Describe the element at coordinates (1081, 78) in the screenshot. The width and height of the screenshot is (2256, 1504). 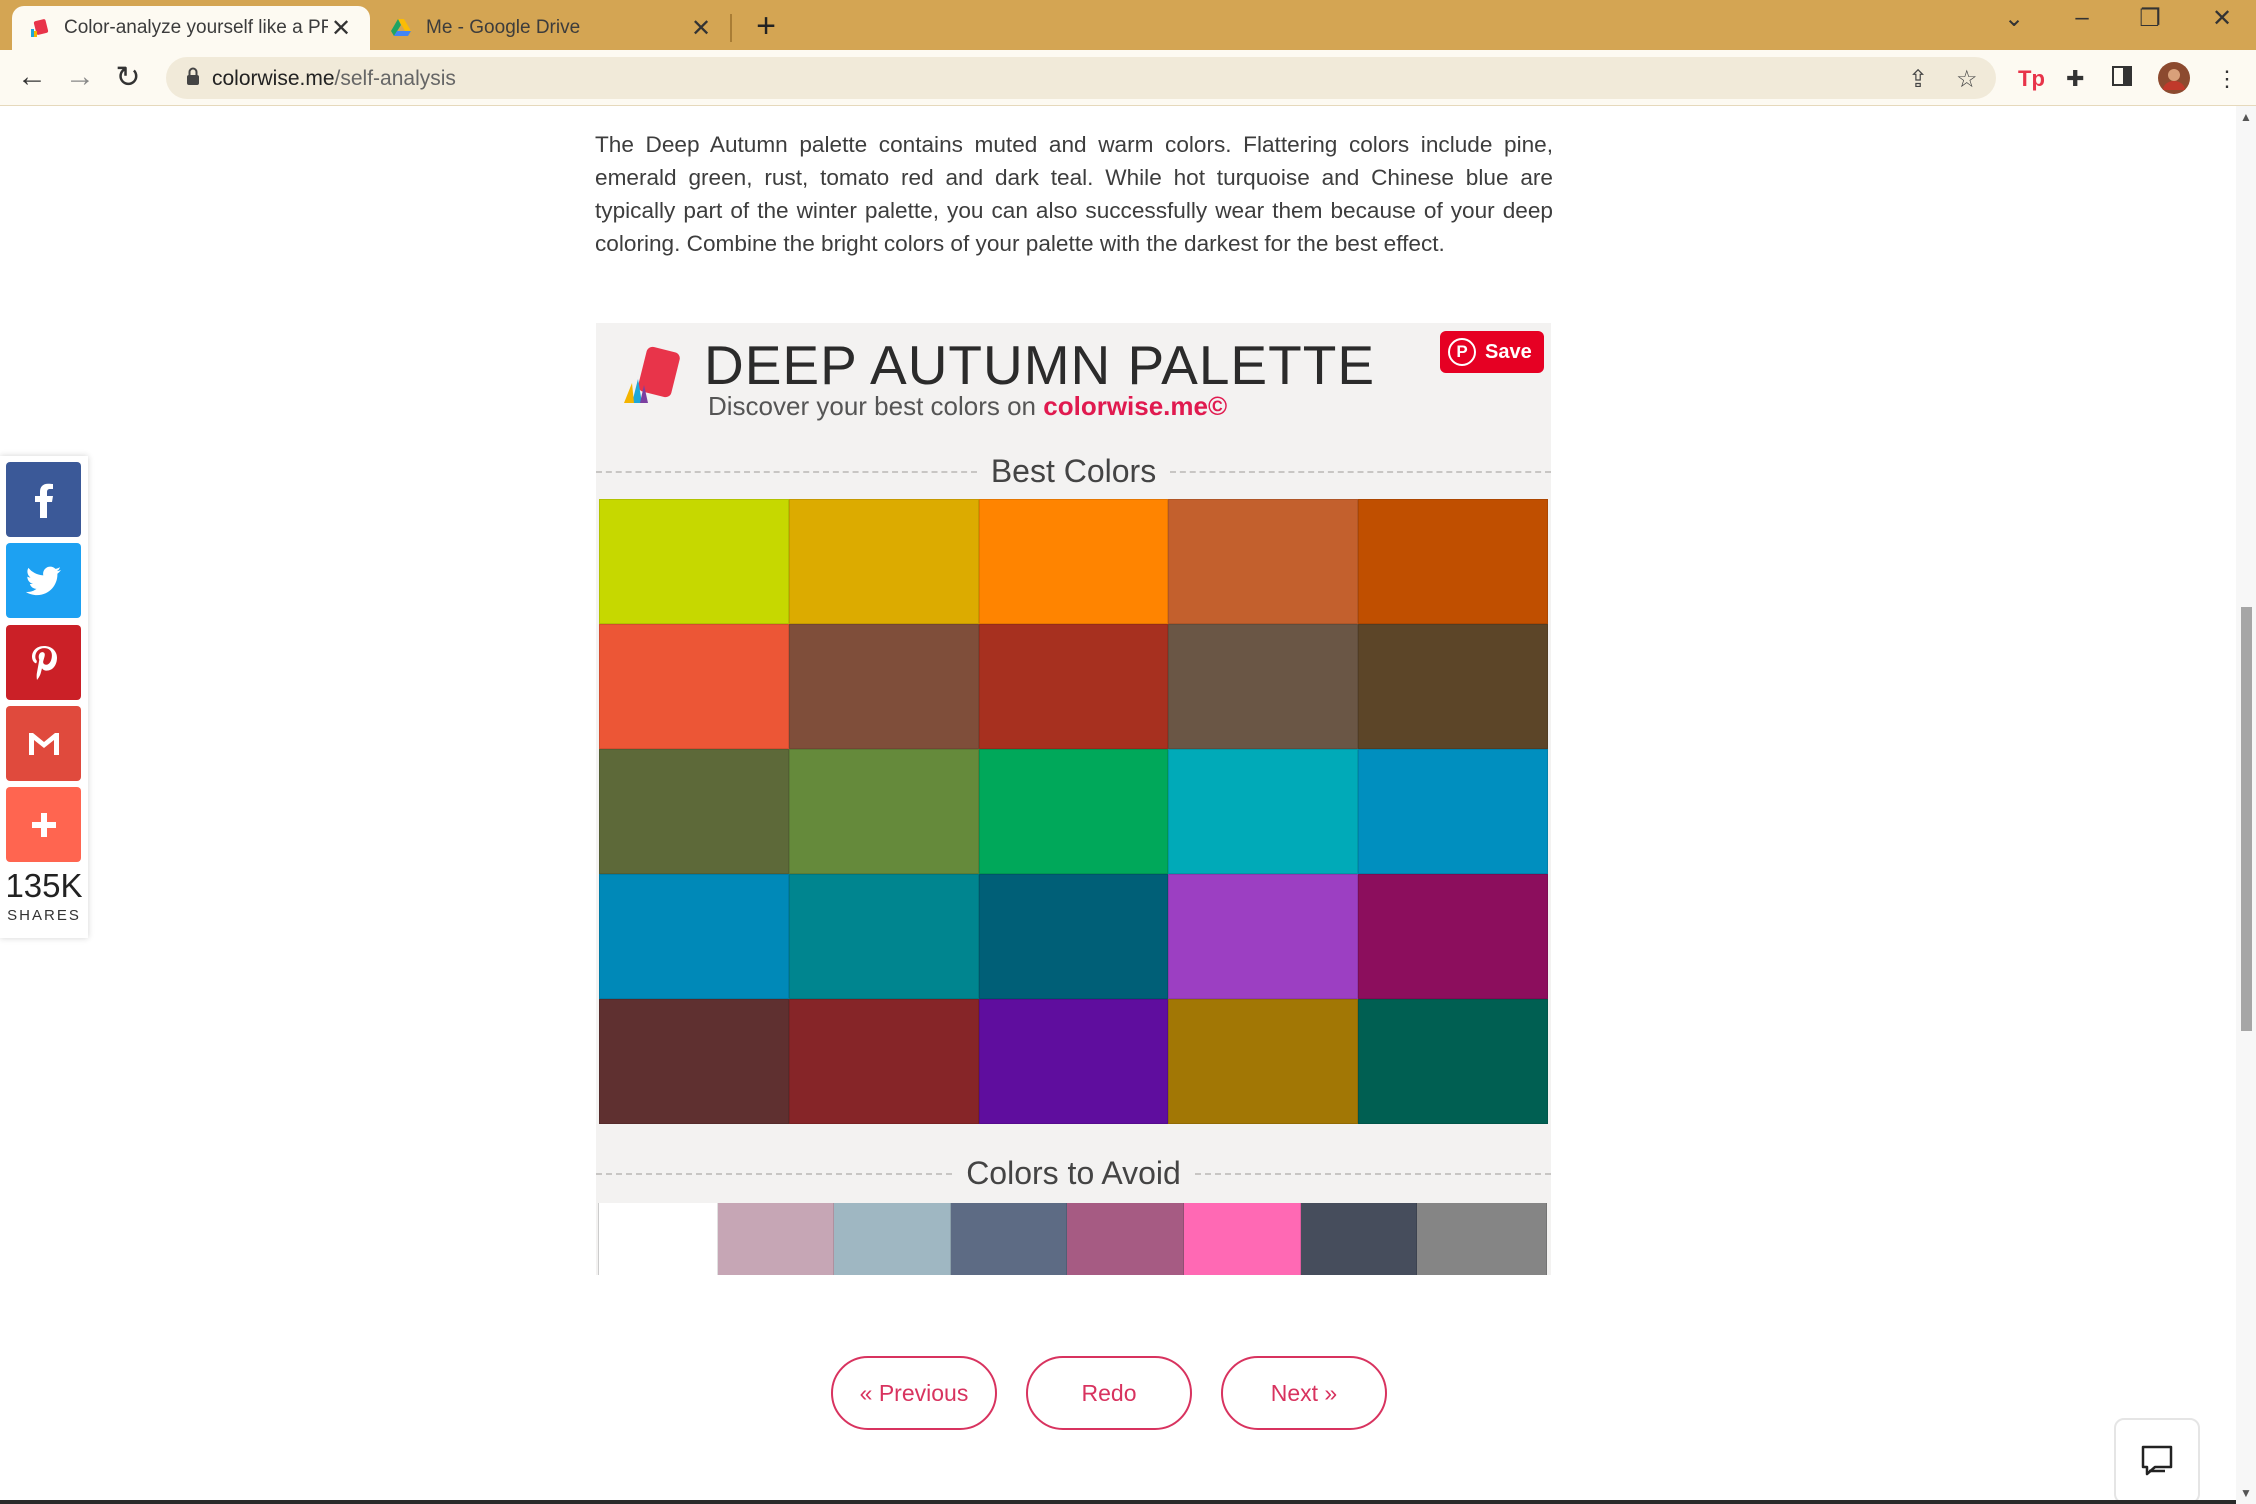
I see `address-bar: colorwise.me/self-analysis ⇪ ☆` at that location.